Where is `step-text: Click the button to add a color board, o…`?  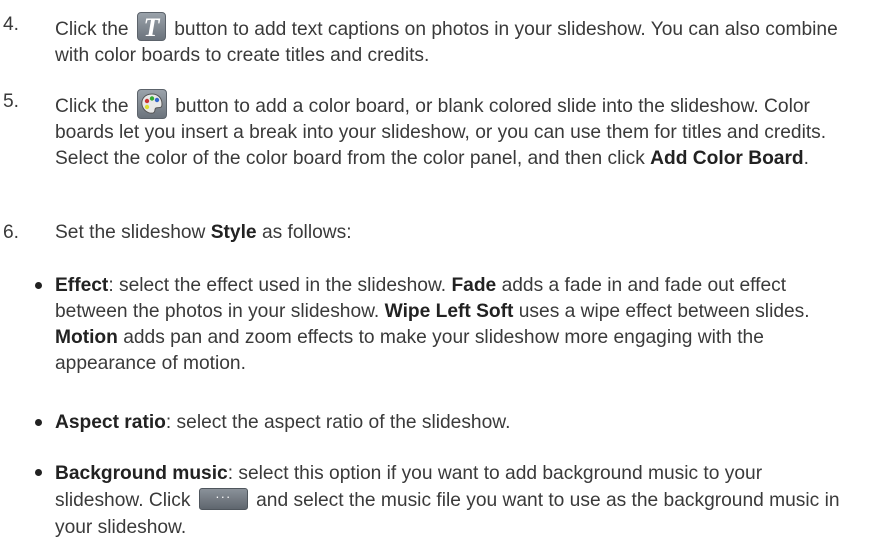 step-text: Click the button to add a color board, o… is located at coordinates (455, 130).